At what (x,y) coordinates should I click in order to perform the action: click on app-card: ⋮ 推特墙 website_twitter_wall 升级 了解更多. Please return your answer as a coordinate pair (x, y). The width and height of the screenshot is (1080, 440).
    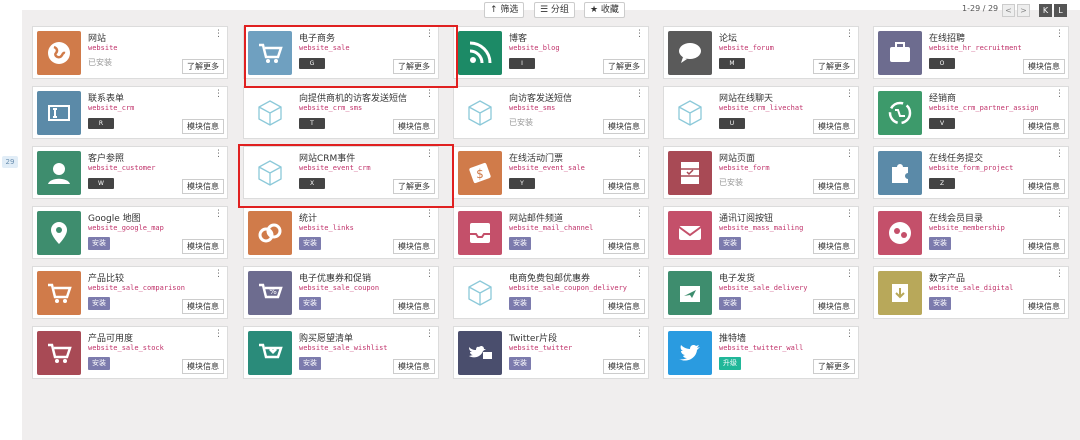
    Looking at the image, I should click on (761, 352).